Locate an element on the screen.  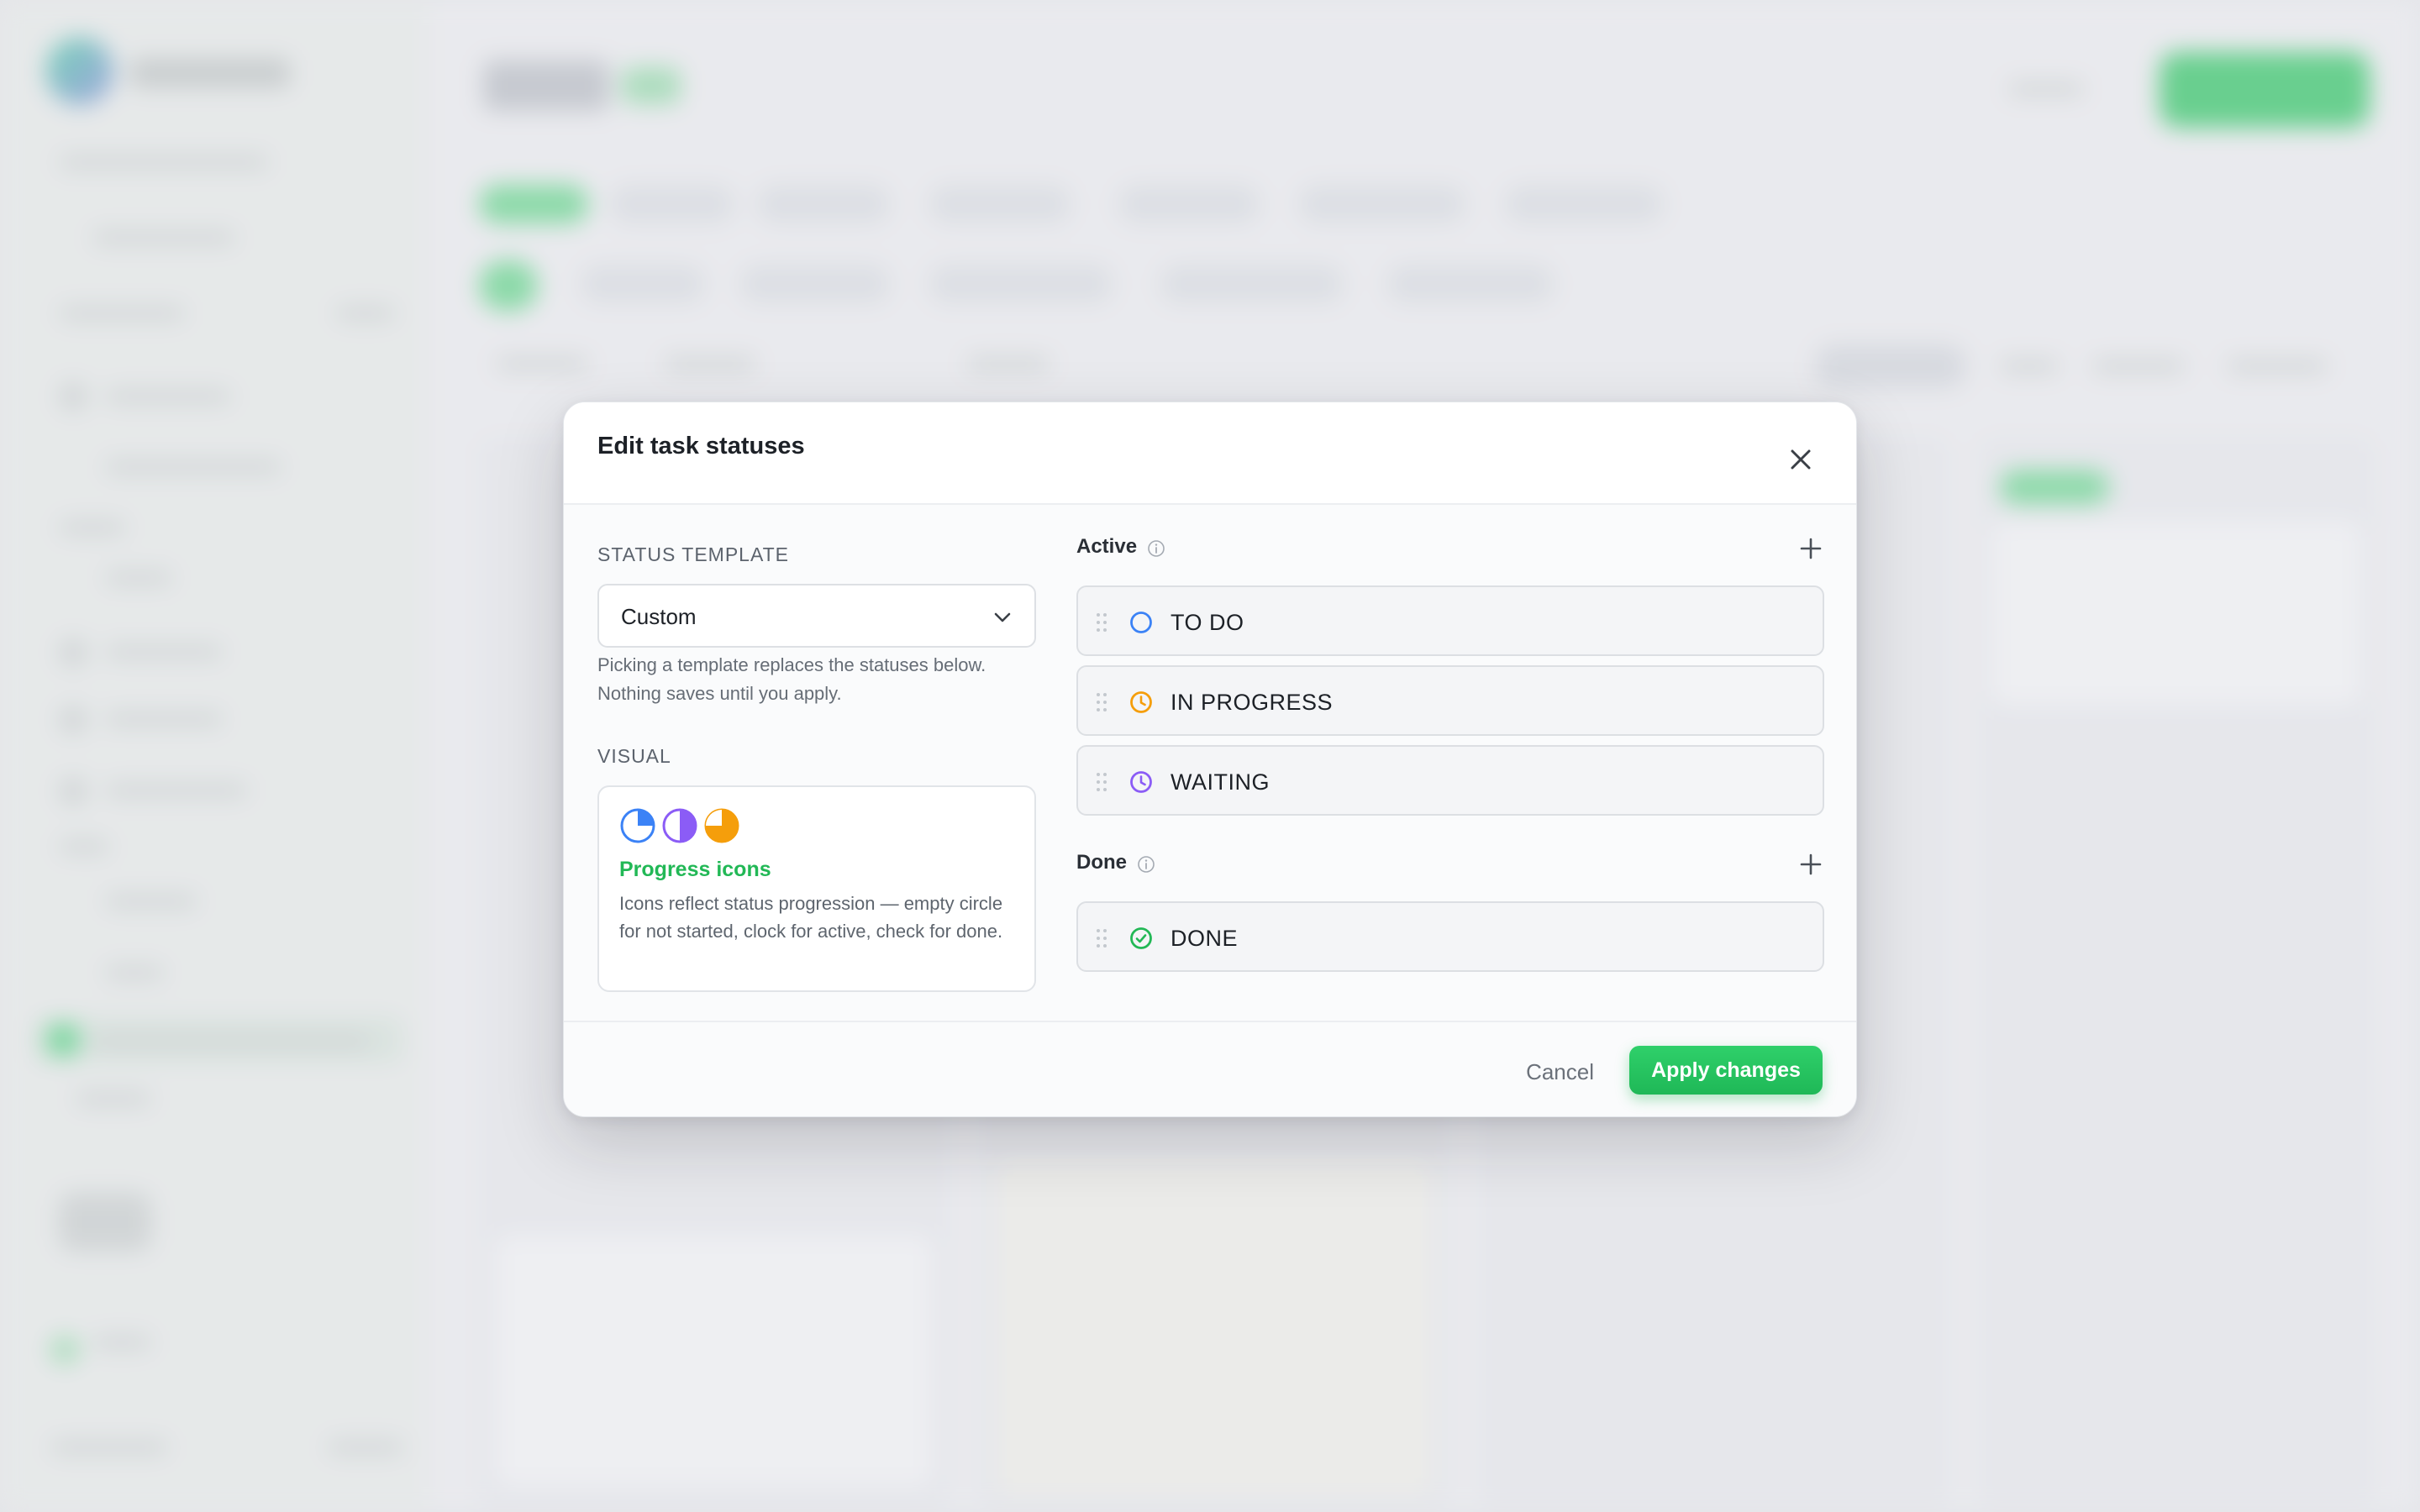
modal-header: Edit task statuses is located at coordinates (1210, 453).